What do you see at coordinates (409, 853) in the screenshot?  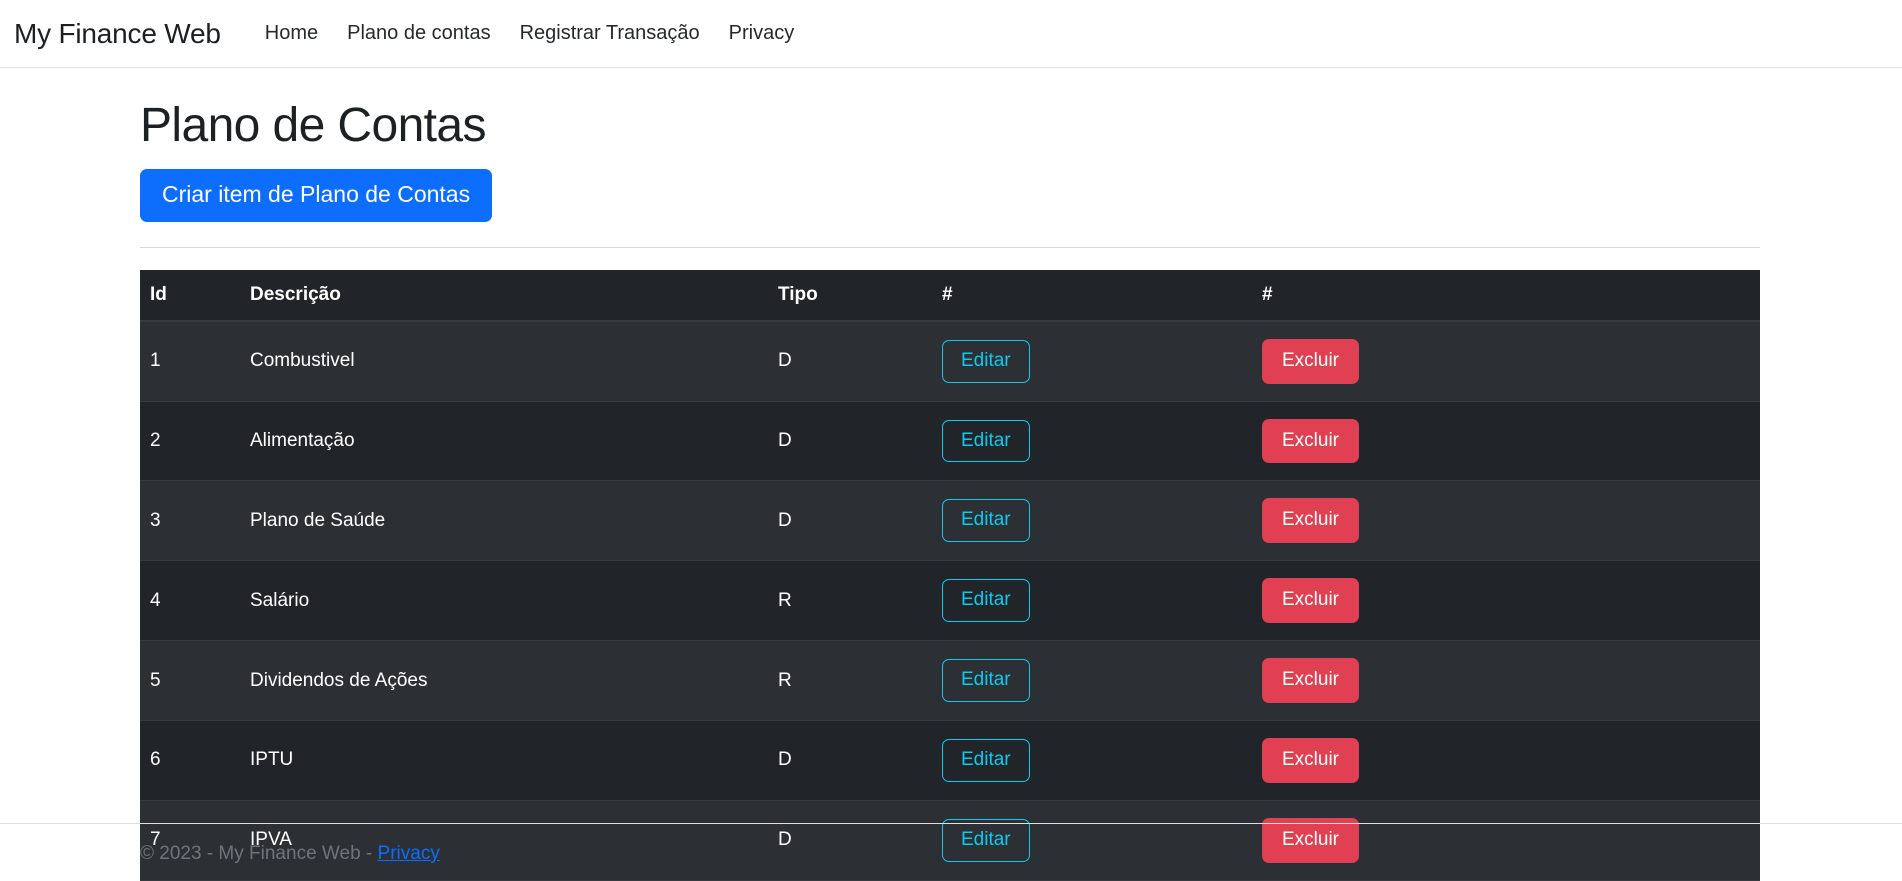 I see `footer-privacy-link: Privacy` at bounding box center [409, 853].